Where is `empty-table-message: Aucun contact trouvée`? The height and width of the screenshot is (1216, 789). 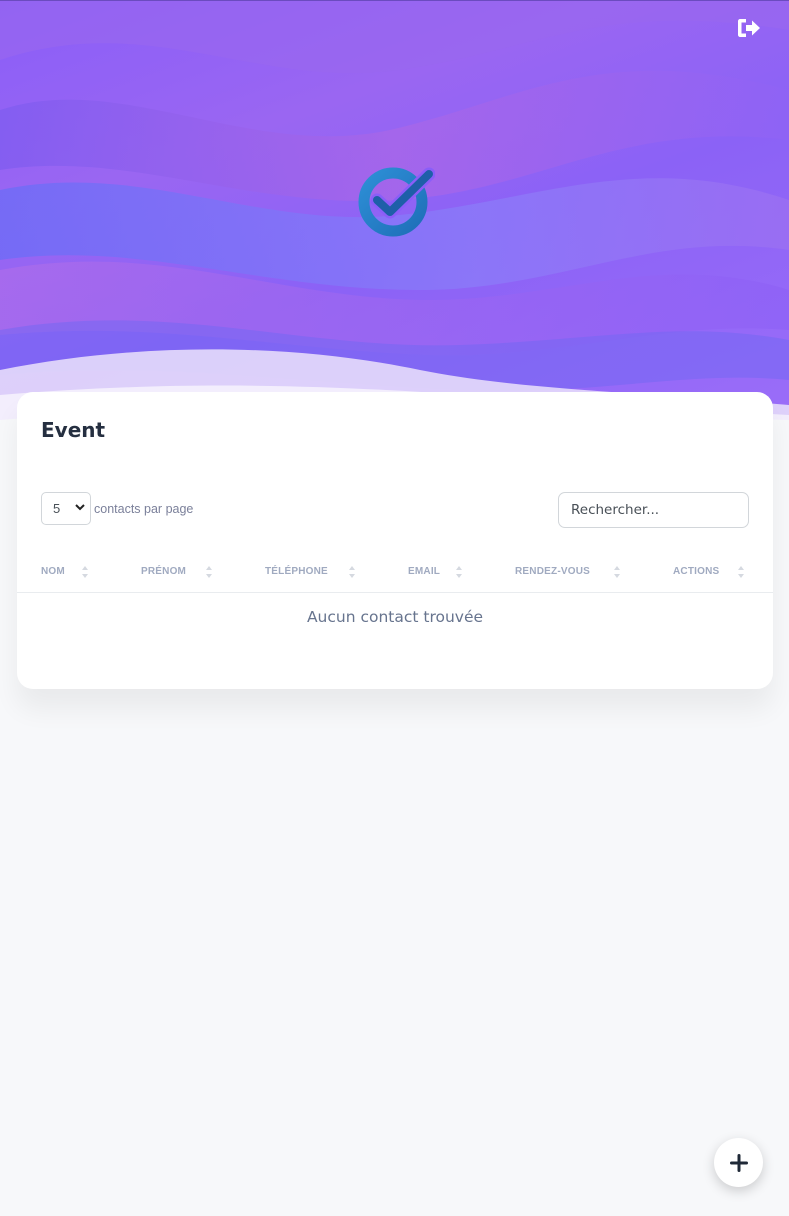
empty-table-message: Aucun contact trouvée is located at coordinates (395, 617).